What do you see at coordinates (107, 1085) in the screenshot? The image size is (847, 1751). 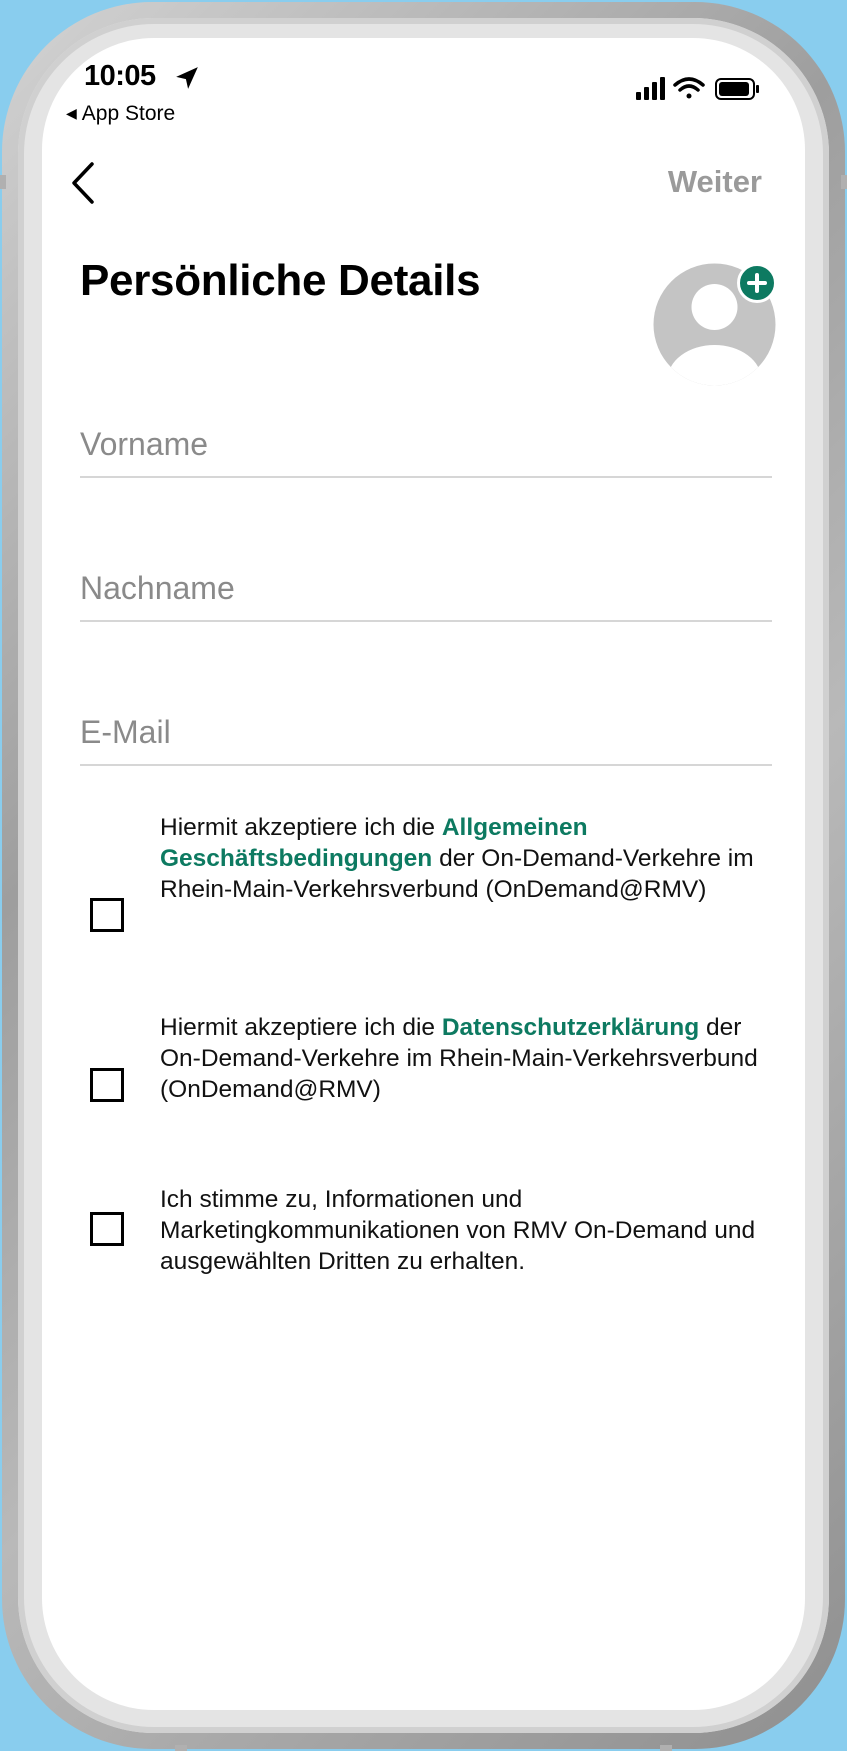 I see `privacy-checkbox` at bounding box center [107, 1085].